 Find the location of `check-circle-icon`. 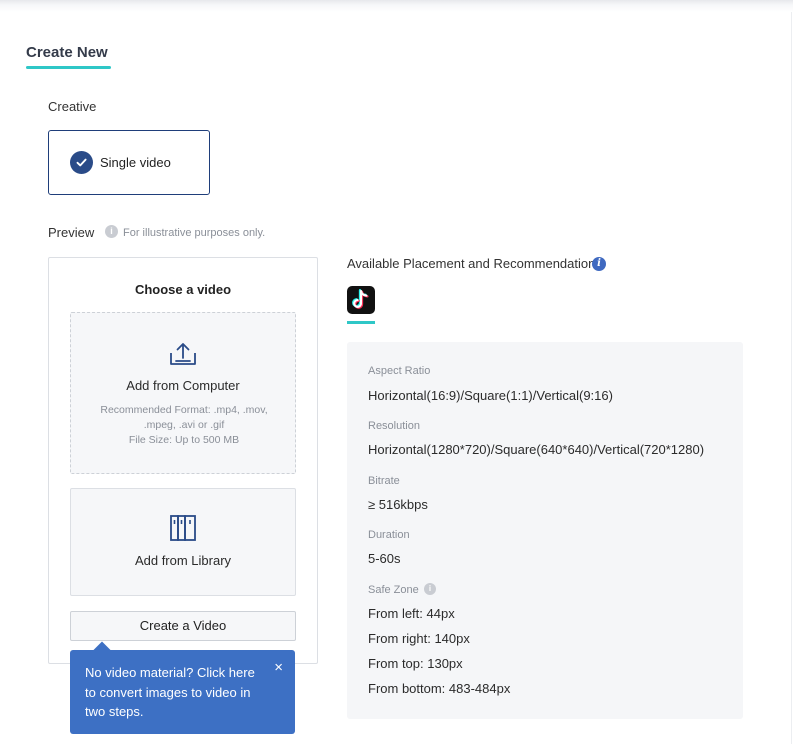

check-circle-icon is located at coordinates (81, 162).